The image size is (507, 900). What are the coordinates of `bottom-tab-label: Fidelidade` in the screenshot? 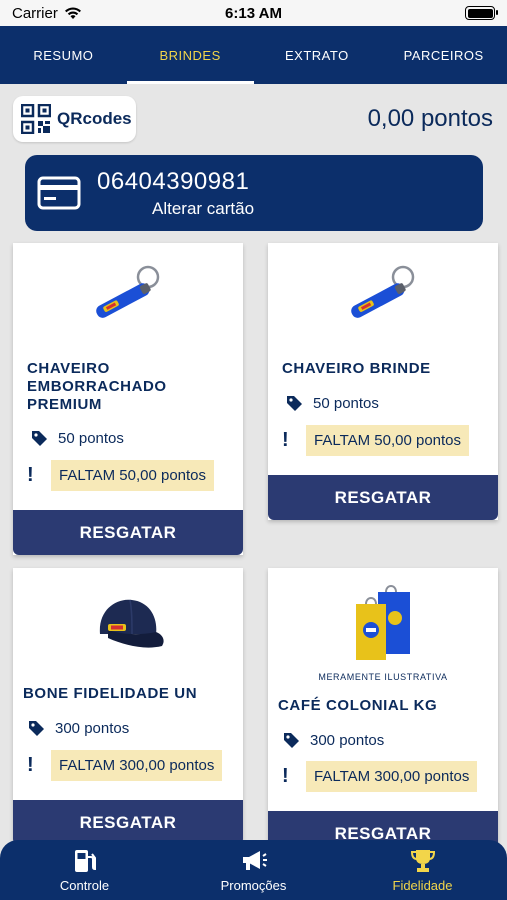 It's located at (422, 885).